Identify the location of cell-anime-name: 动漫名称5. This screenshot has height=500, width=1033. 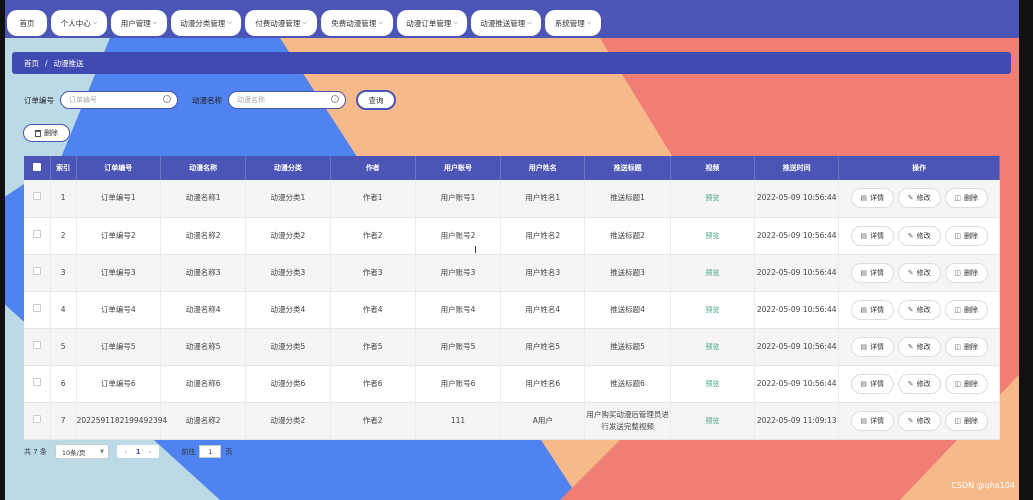
(203, 347).